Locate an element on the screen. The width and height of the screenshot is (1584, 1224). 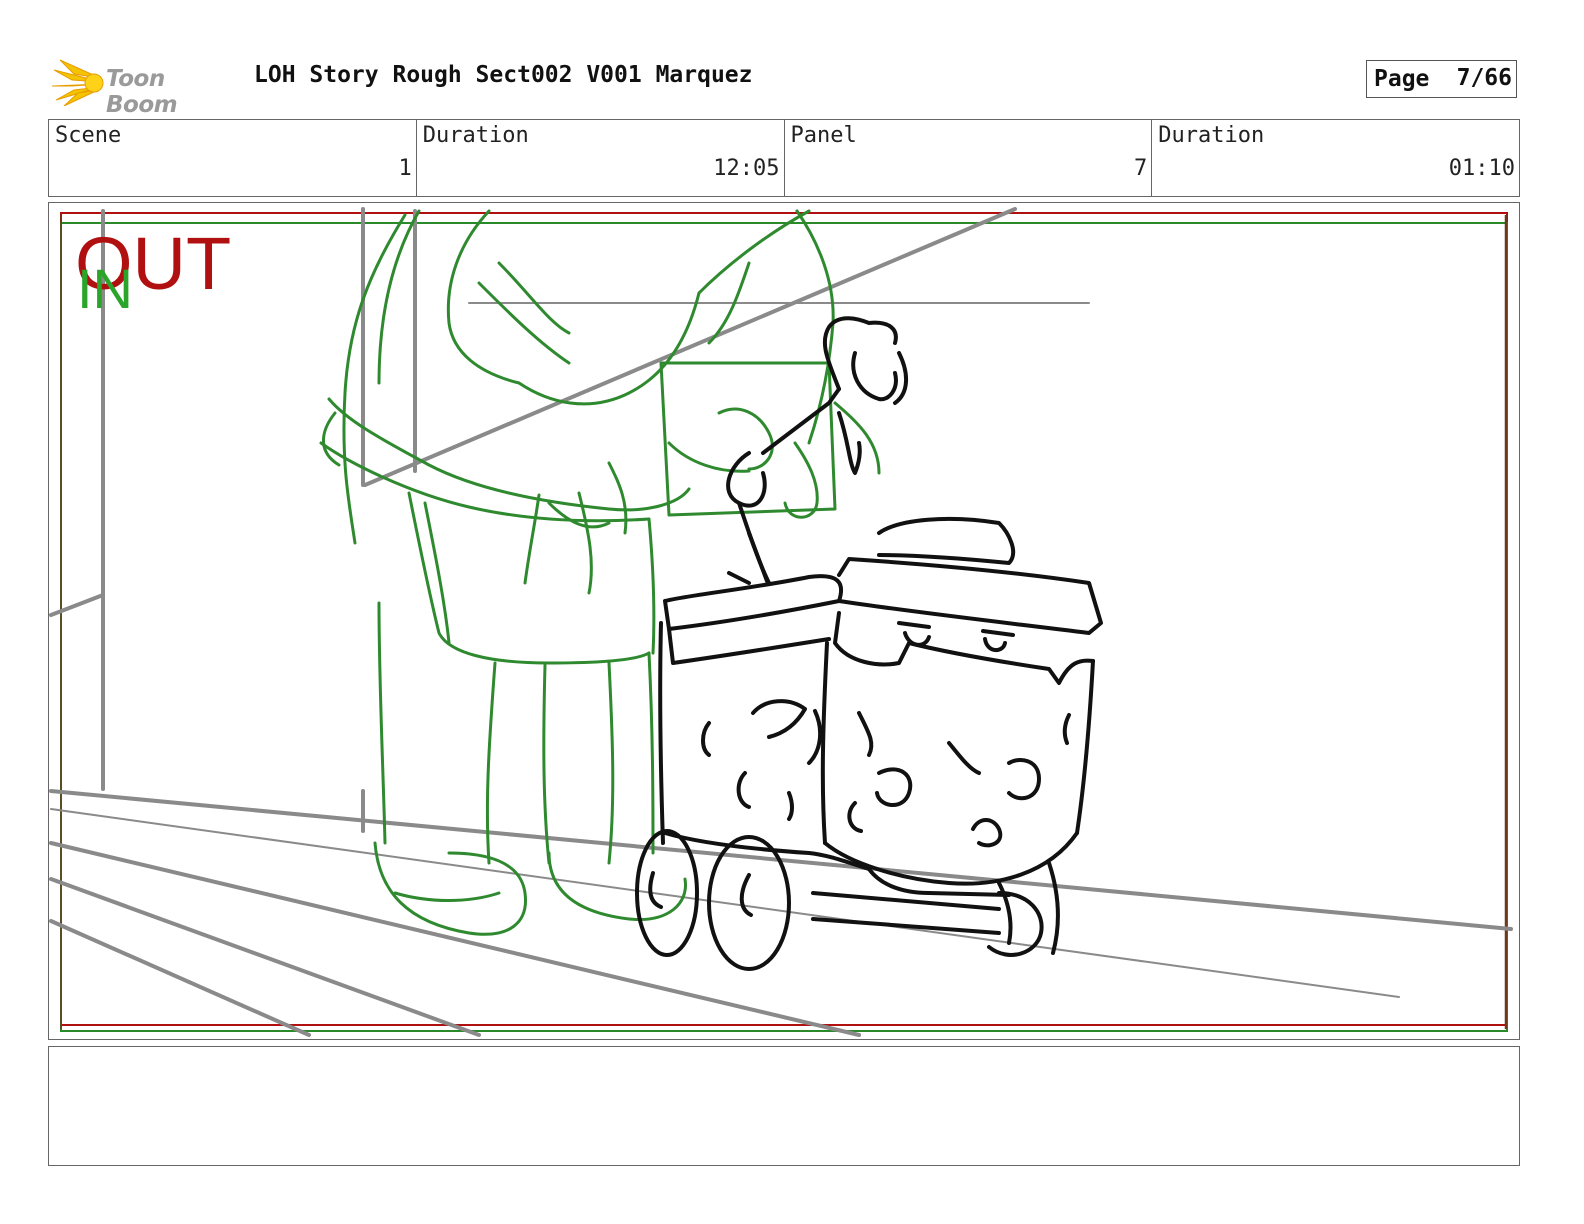
toon-boom-logo: Toon Boom is located at coordinates (145, 87).